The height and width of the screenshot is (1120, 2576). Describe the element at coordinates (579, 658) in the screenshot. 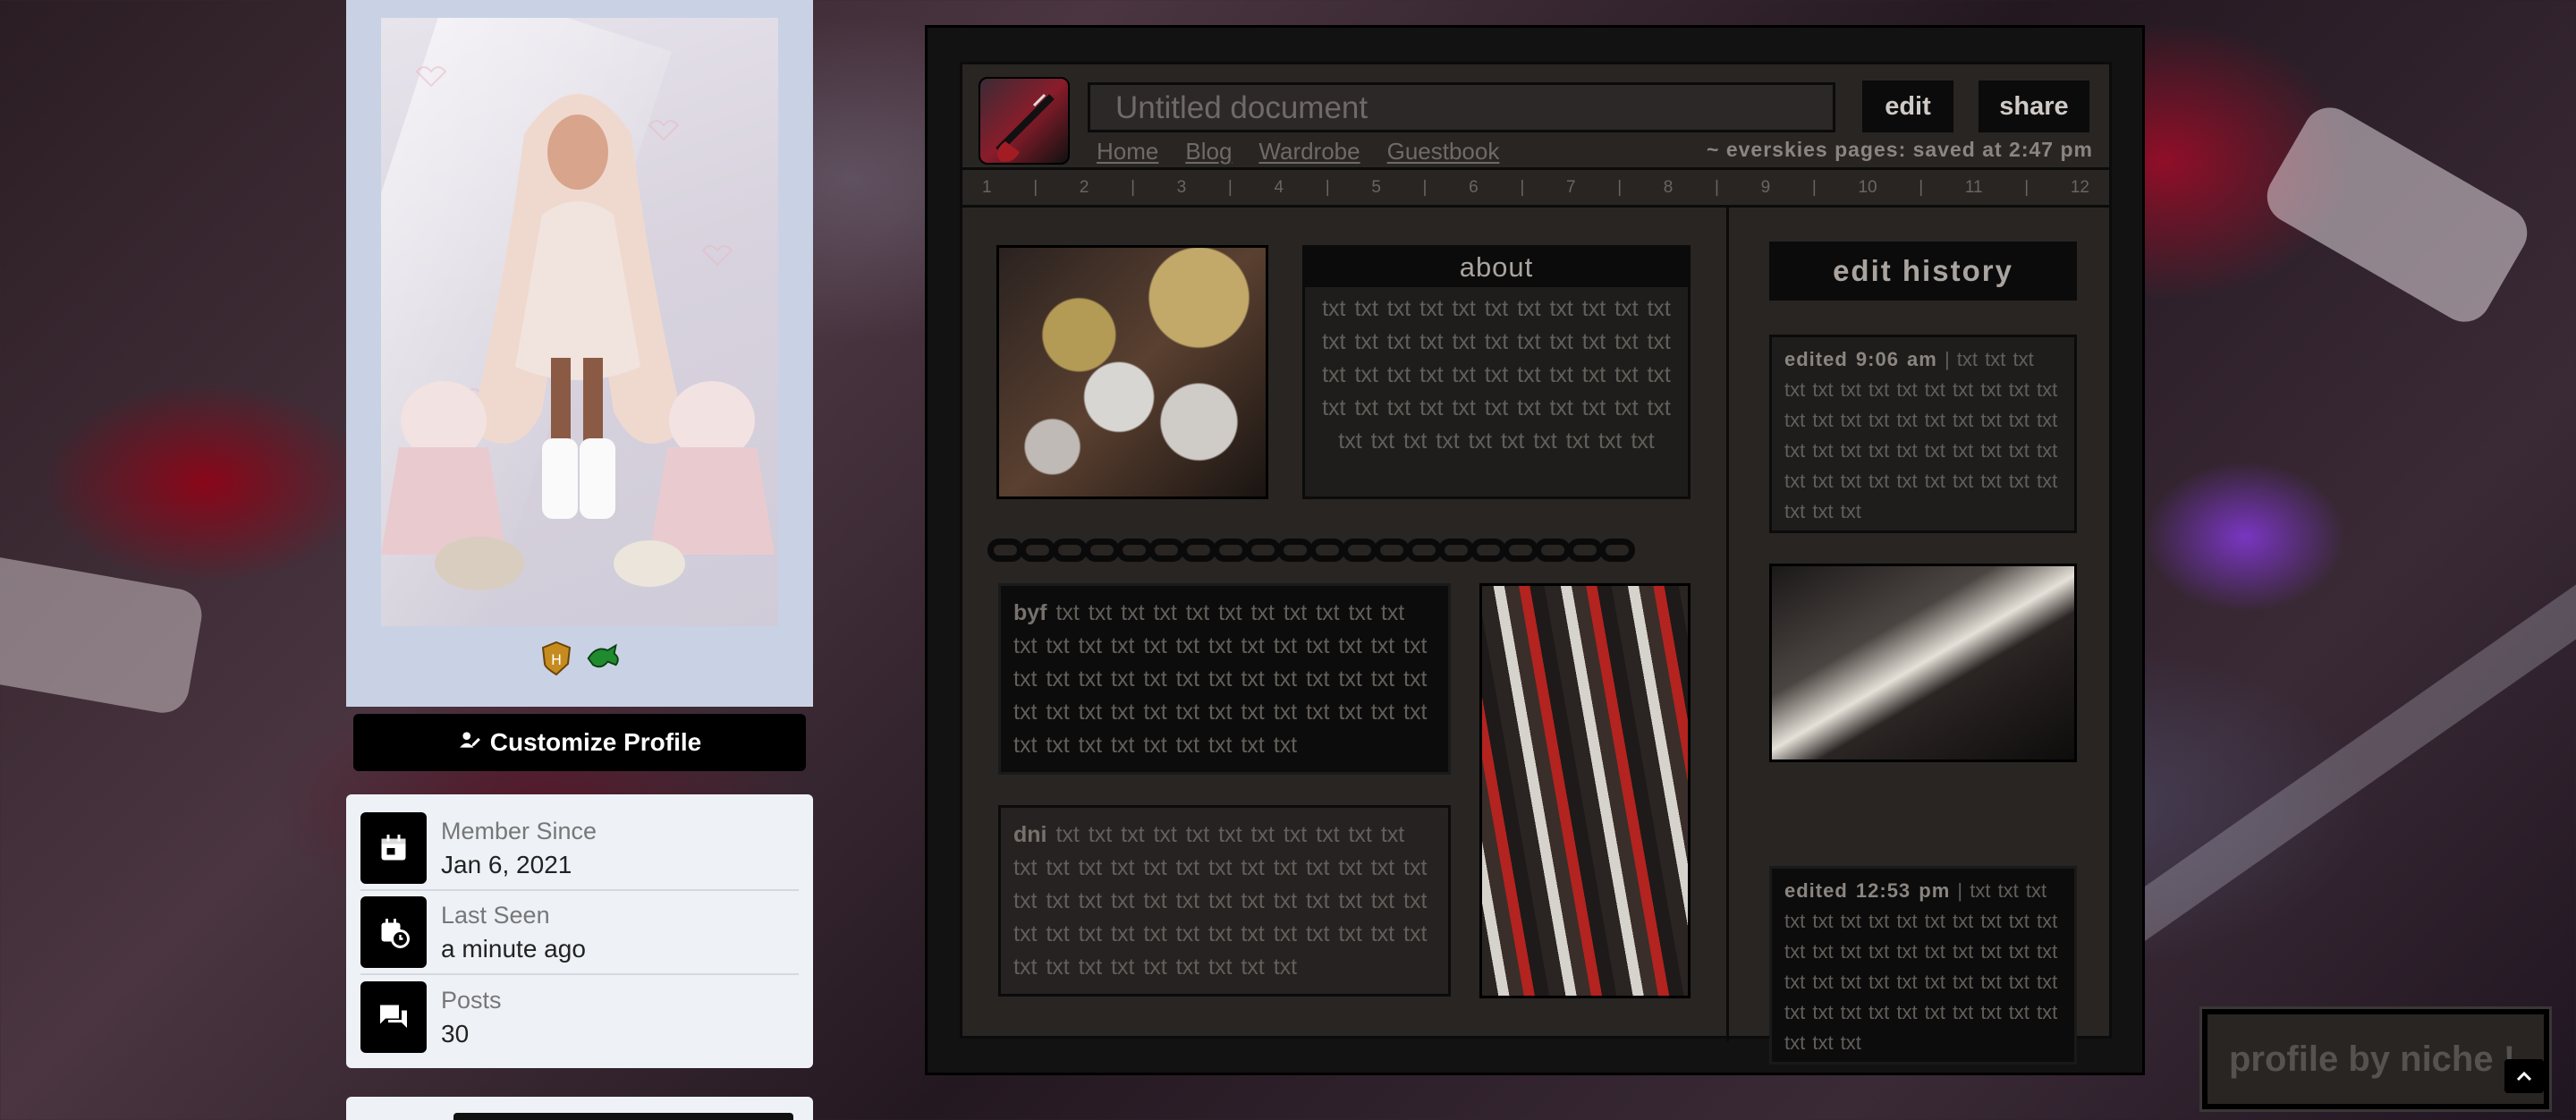

I see `profile-badges: H` at that location.